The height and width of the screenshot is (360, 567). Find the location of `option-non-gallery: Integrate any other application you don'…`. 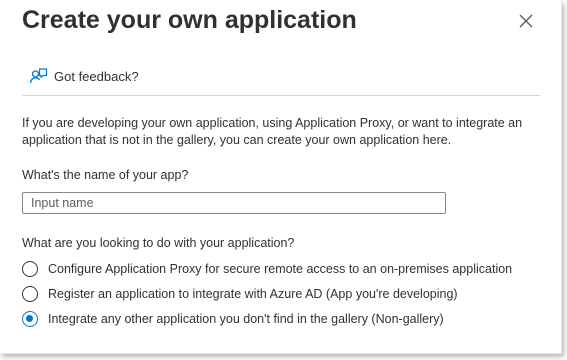

option-non-gallery: Integrate any other application you don'… is located at coordinates (233, 319).